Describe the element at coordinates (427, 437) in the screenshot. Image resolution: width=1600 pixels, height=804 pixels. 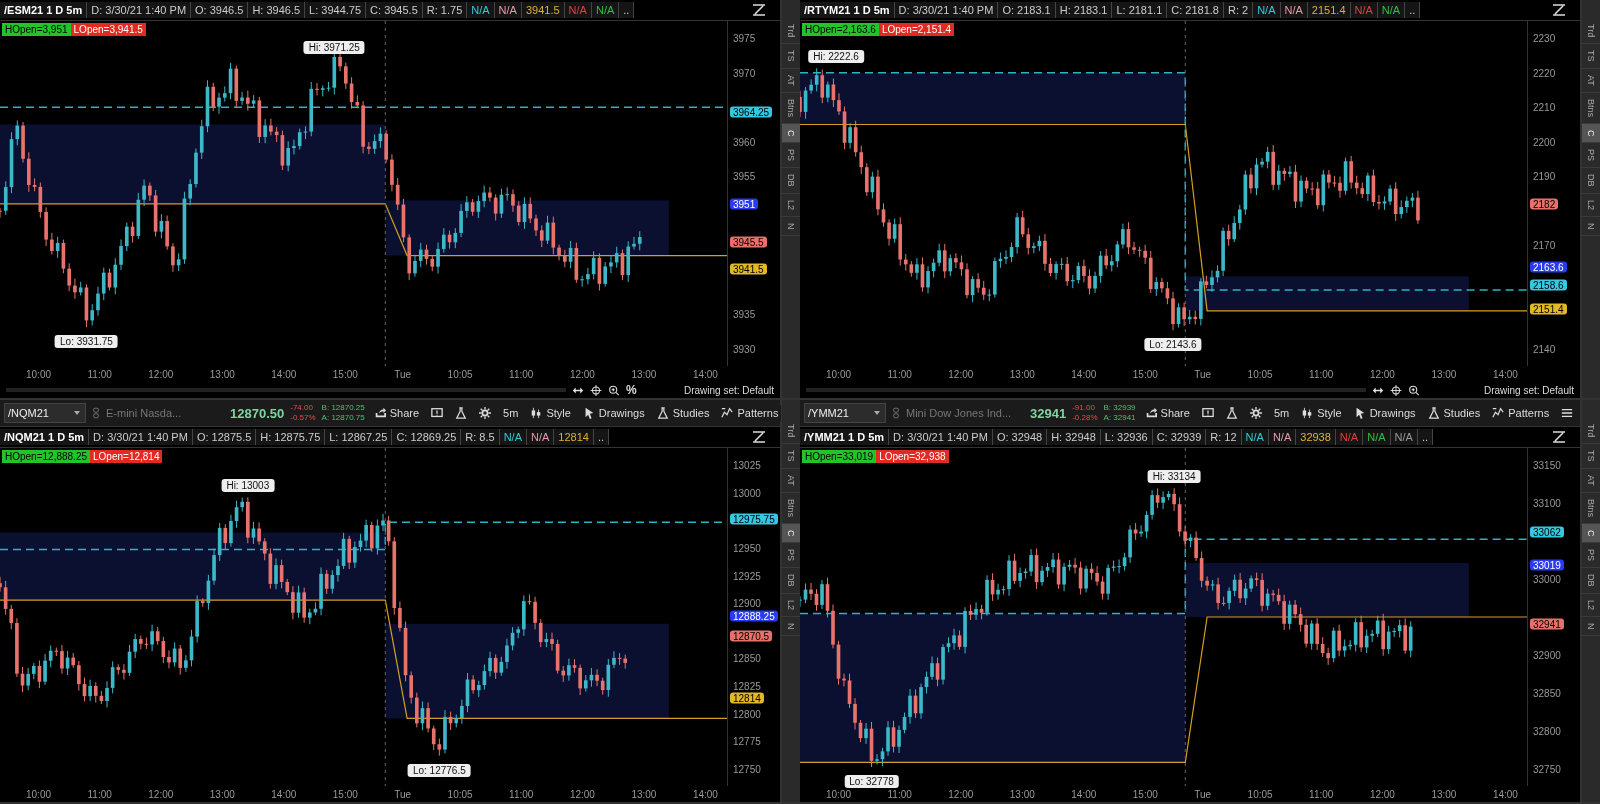
I see `chart-info-cell: C: 12869.25` at that location.